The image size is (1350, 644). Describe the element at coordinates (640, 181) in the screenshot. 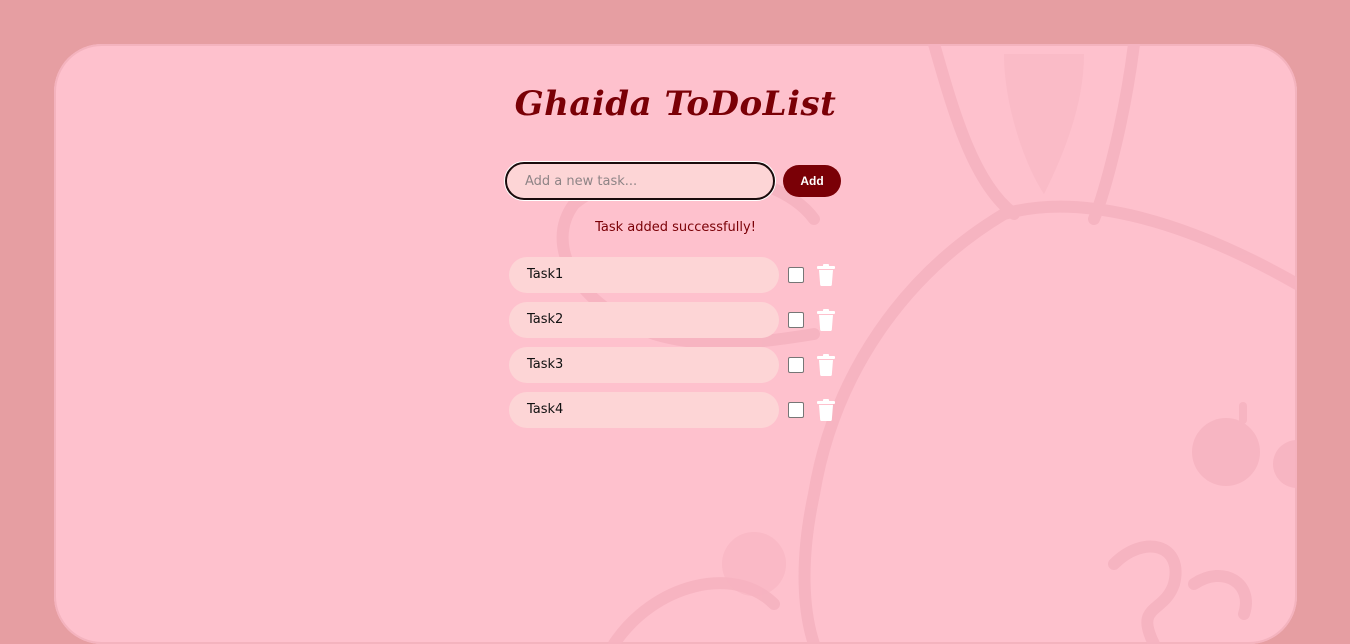

I see `new-task-input` at that location.